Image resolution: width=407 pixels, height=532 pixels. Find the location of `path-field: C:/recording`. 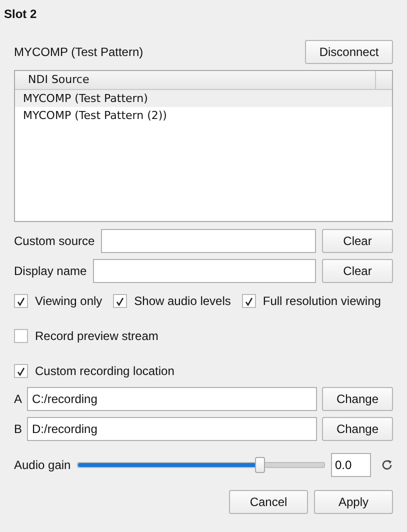

path-field: C:/recording is located at coordinates (172, 399).